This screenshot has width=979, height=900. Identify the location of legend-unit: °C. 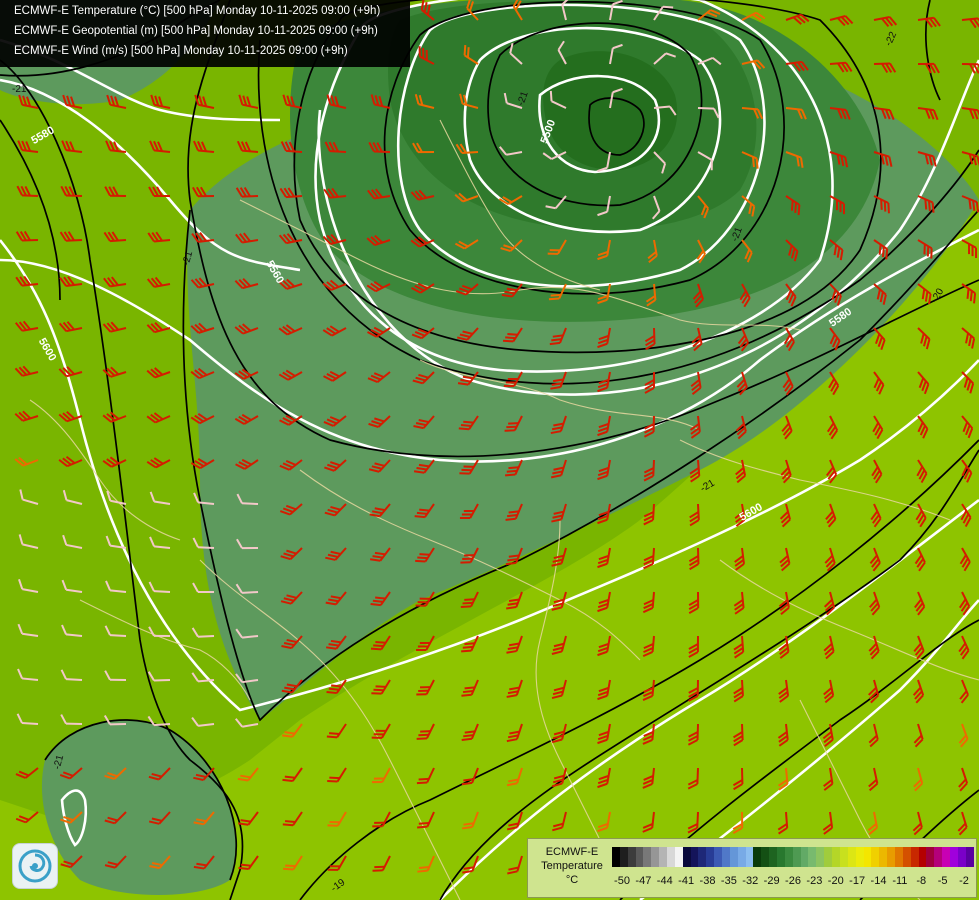
(572, 880).